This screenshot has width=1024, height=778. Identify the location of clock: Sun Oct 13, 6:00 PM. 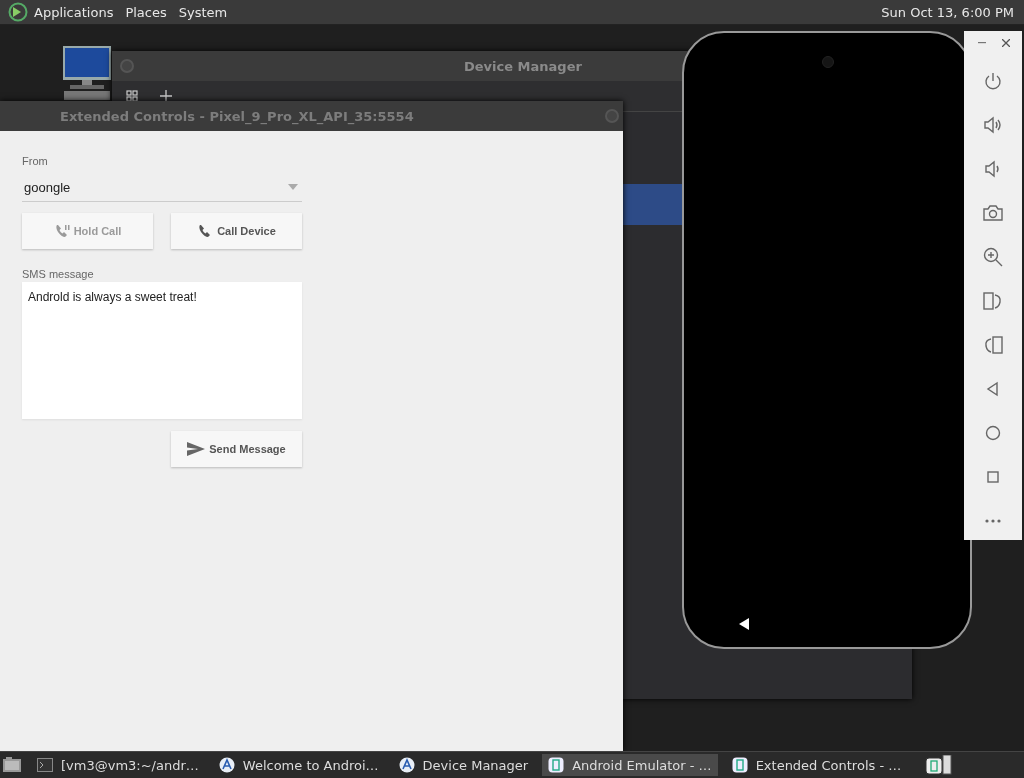
(947, 12).